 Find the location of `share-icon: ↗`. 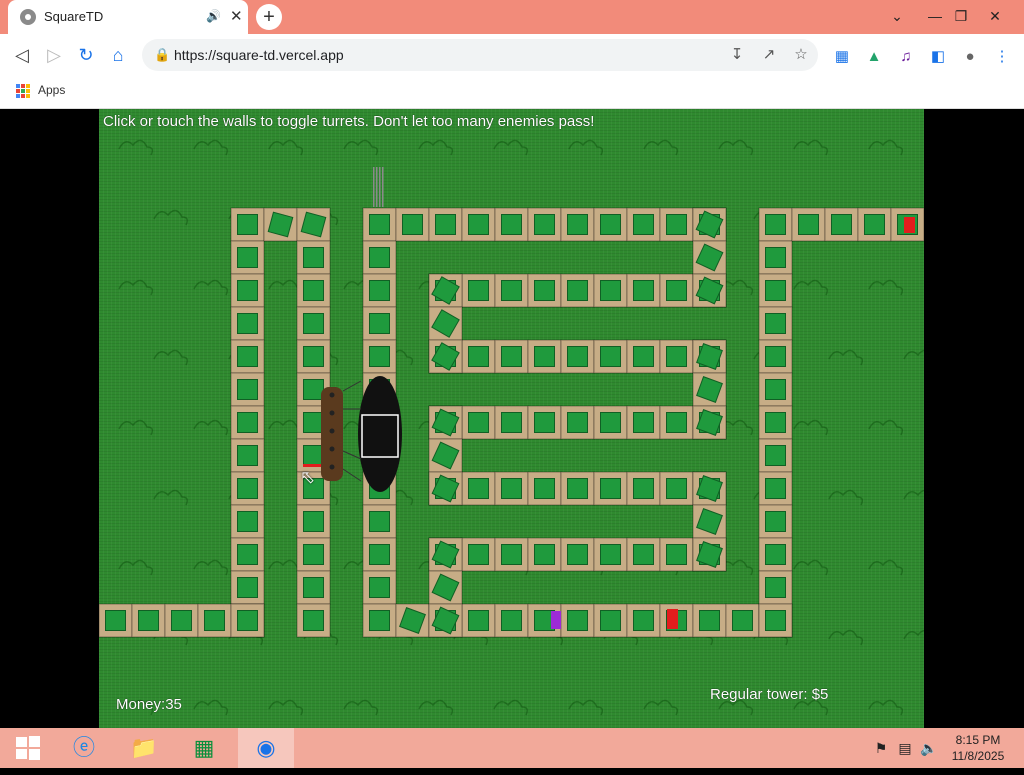

share-icon: ↗ is located at coordinates (769, 55).